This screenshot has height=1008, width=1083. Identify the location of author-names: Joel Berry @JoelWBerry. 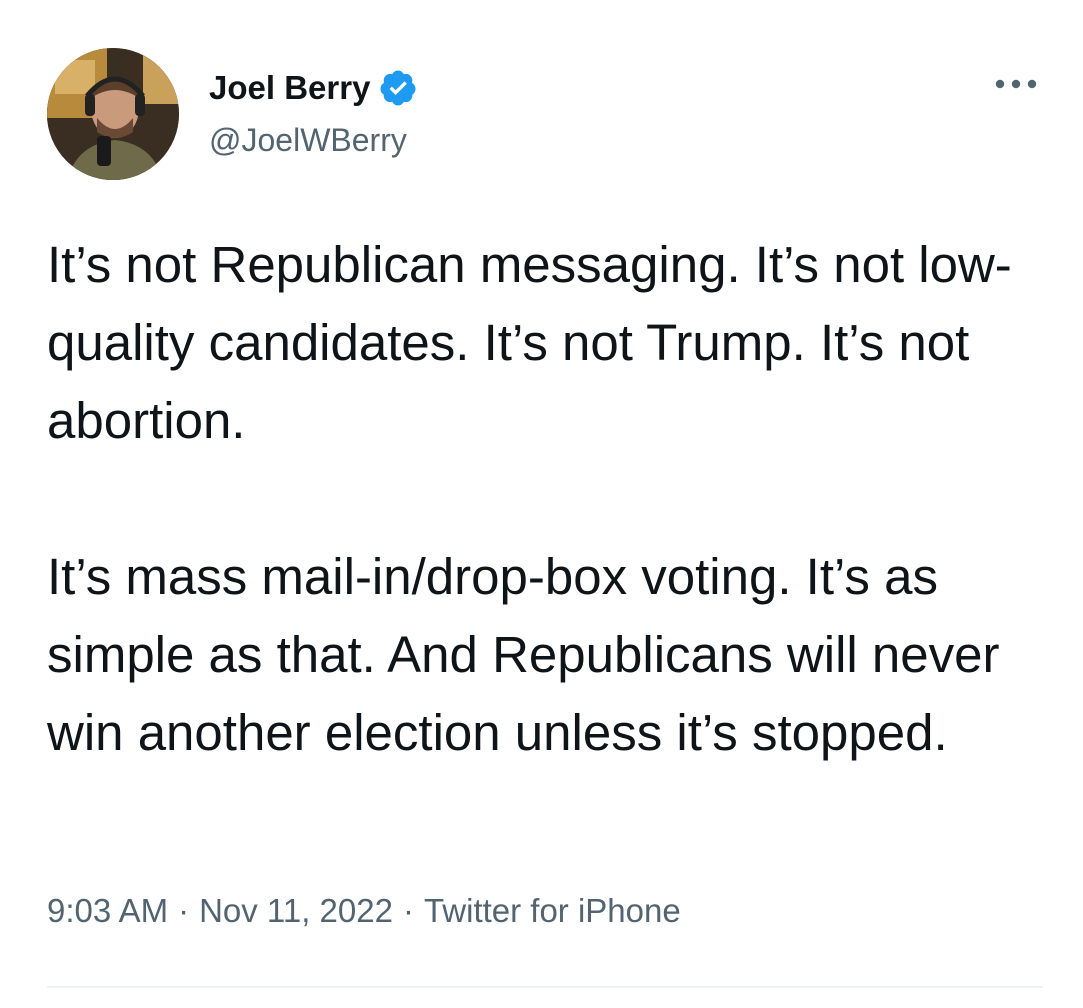
(313, 112).